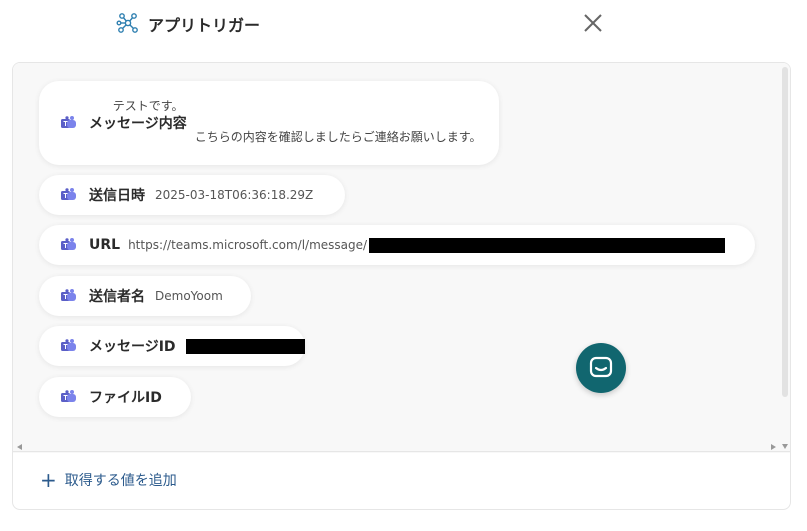  What do you see at coordinates (234, 195) in the screenshot?
I see `field-value: 2025-03-18T06:36:18.29Z` at bounding box center [234, 195].